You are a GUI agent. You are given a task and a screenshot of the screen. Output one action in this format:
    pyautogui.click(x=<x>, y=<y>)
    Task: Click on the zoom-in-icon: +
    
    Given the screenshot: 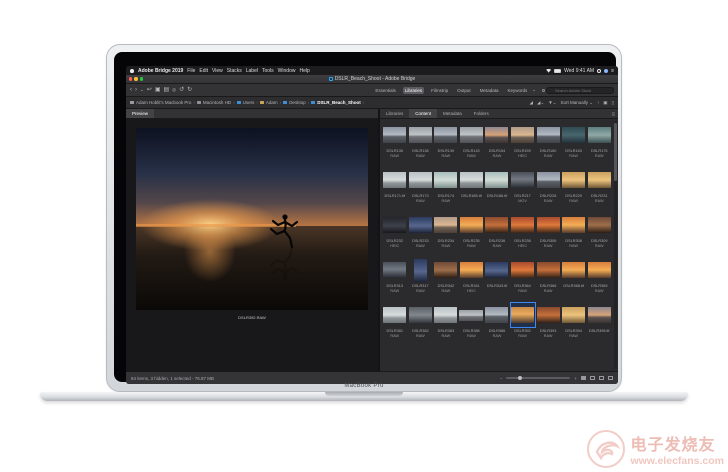 What is the action you would take?
    pyautogui.click(x=575, y=378)
    